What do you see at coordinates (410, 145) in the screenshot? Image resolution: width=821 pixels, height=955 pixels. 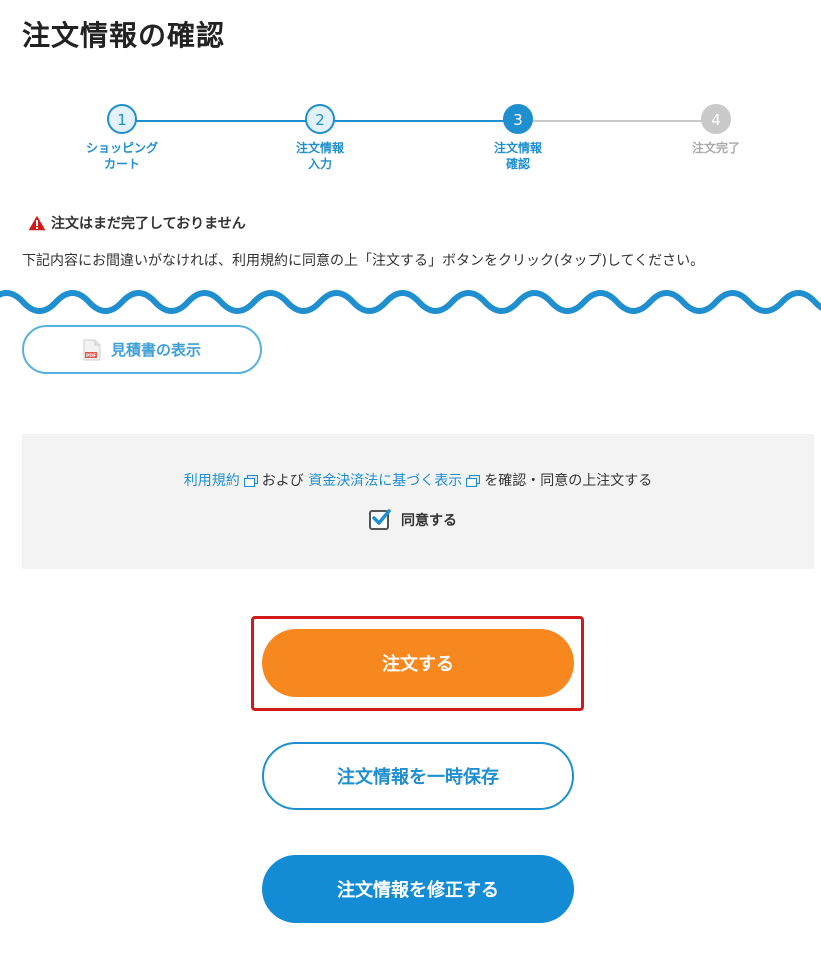 I see `progress-stepper: 1 ショッピング カート 2 注文情報 入力 3 注文情報 確認 4 注文完了` at bounding box center [410, 145].